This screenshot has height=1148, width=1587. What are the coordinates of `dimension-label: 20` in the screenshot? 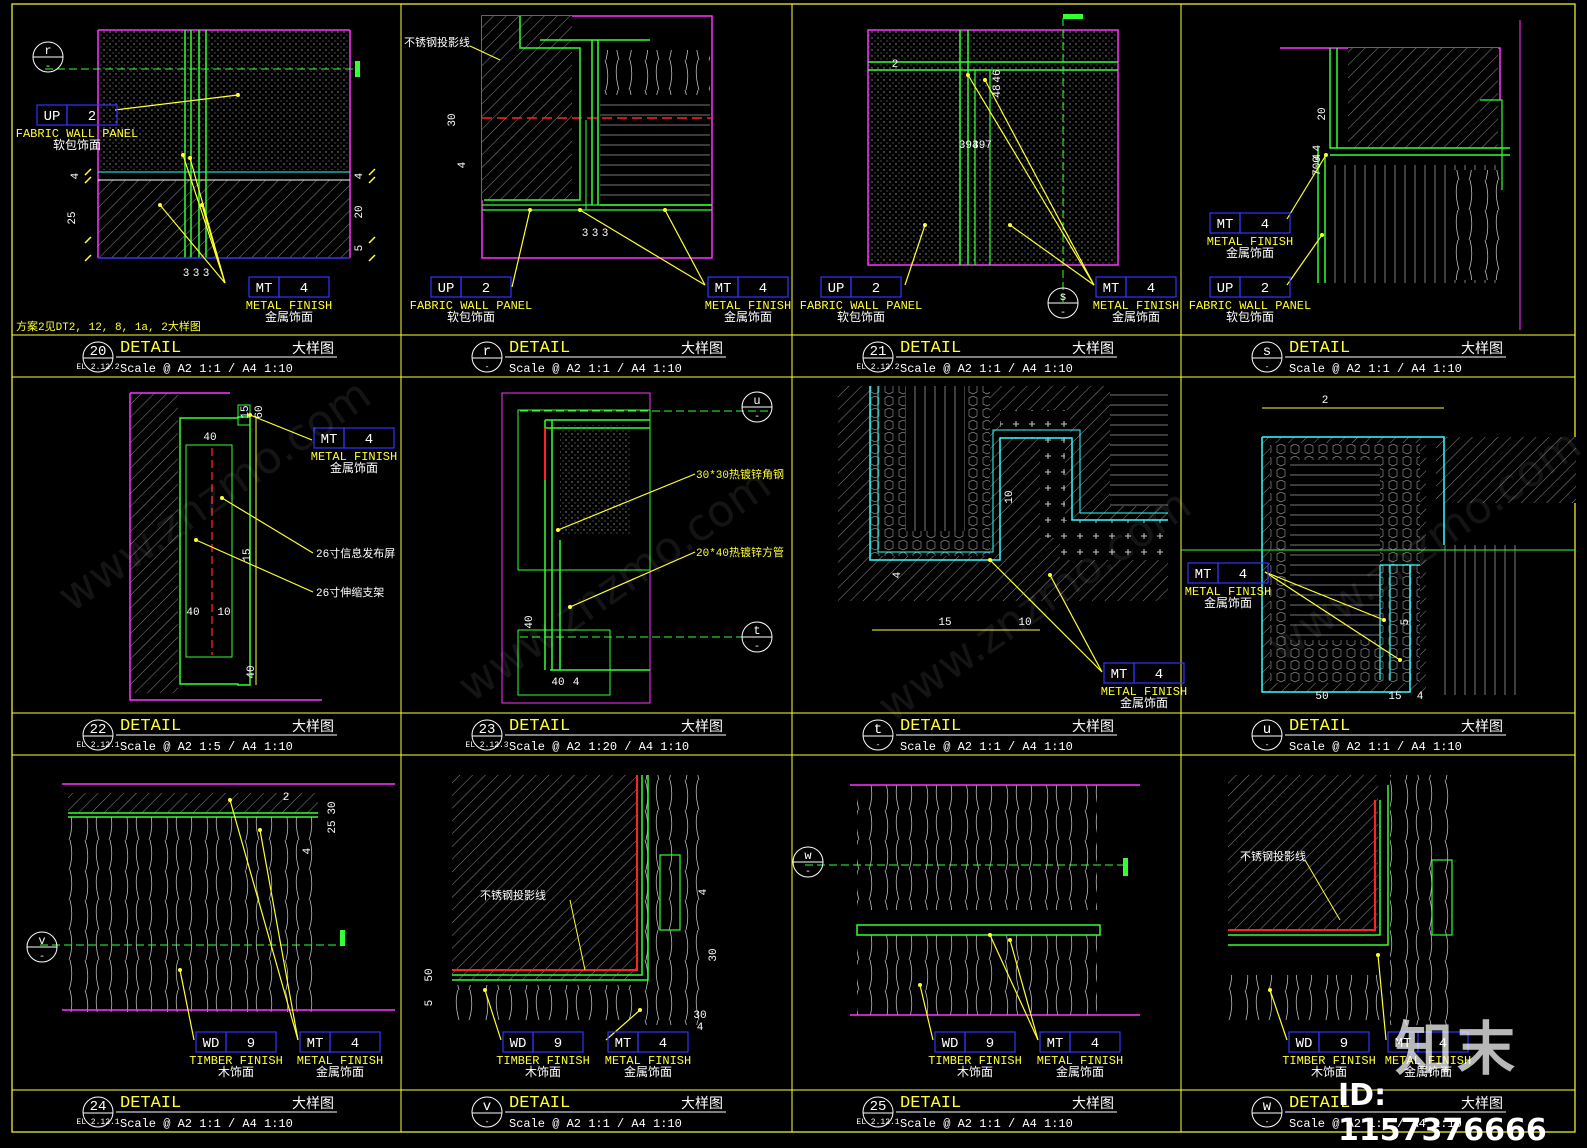 It's located at (1323, 113).